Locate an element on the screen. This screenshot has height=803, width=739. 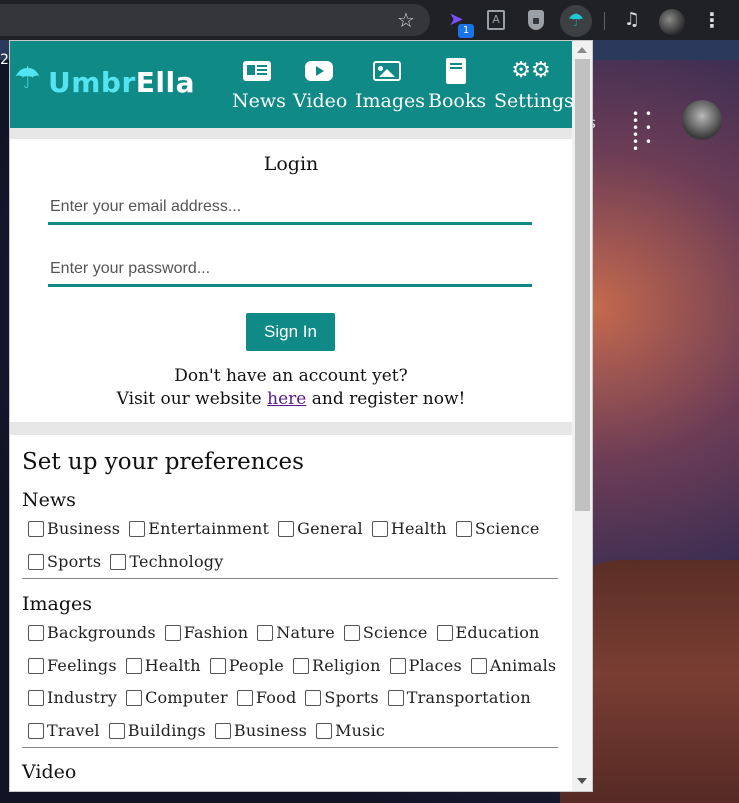
preference-option: Nature is located at coordinates (296, 632).